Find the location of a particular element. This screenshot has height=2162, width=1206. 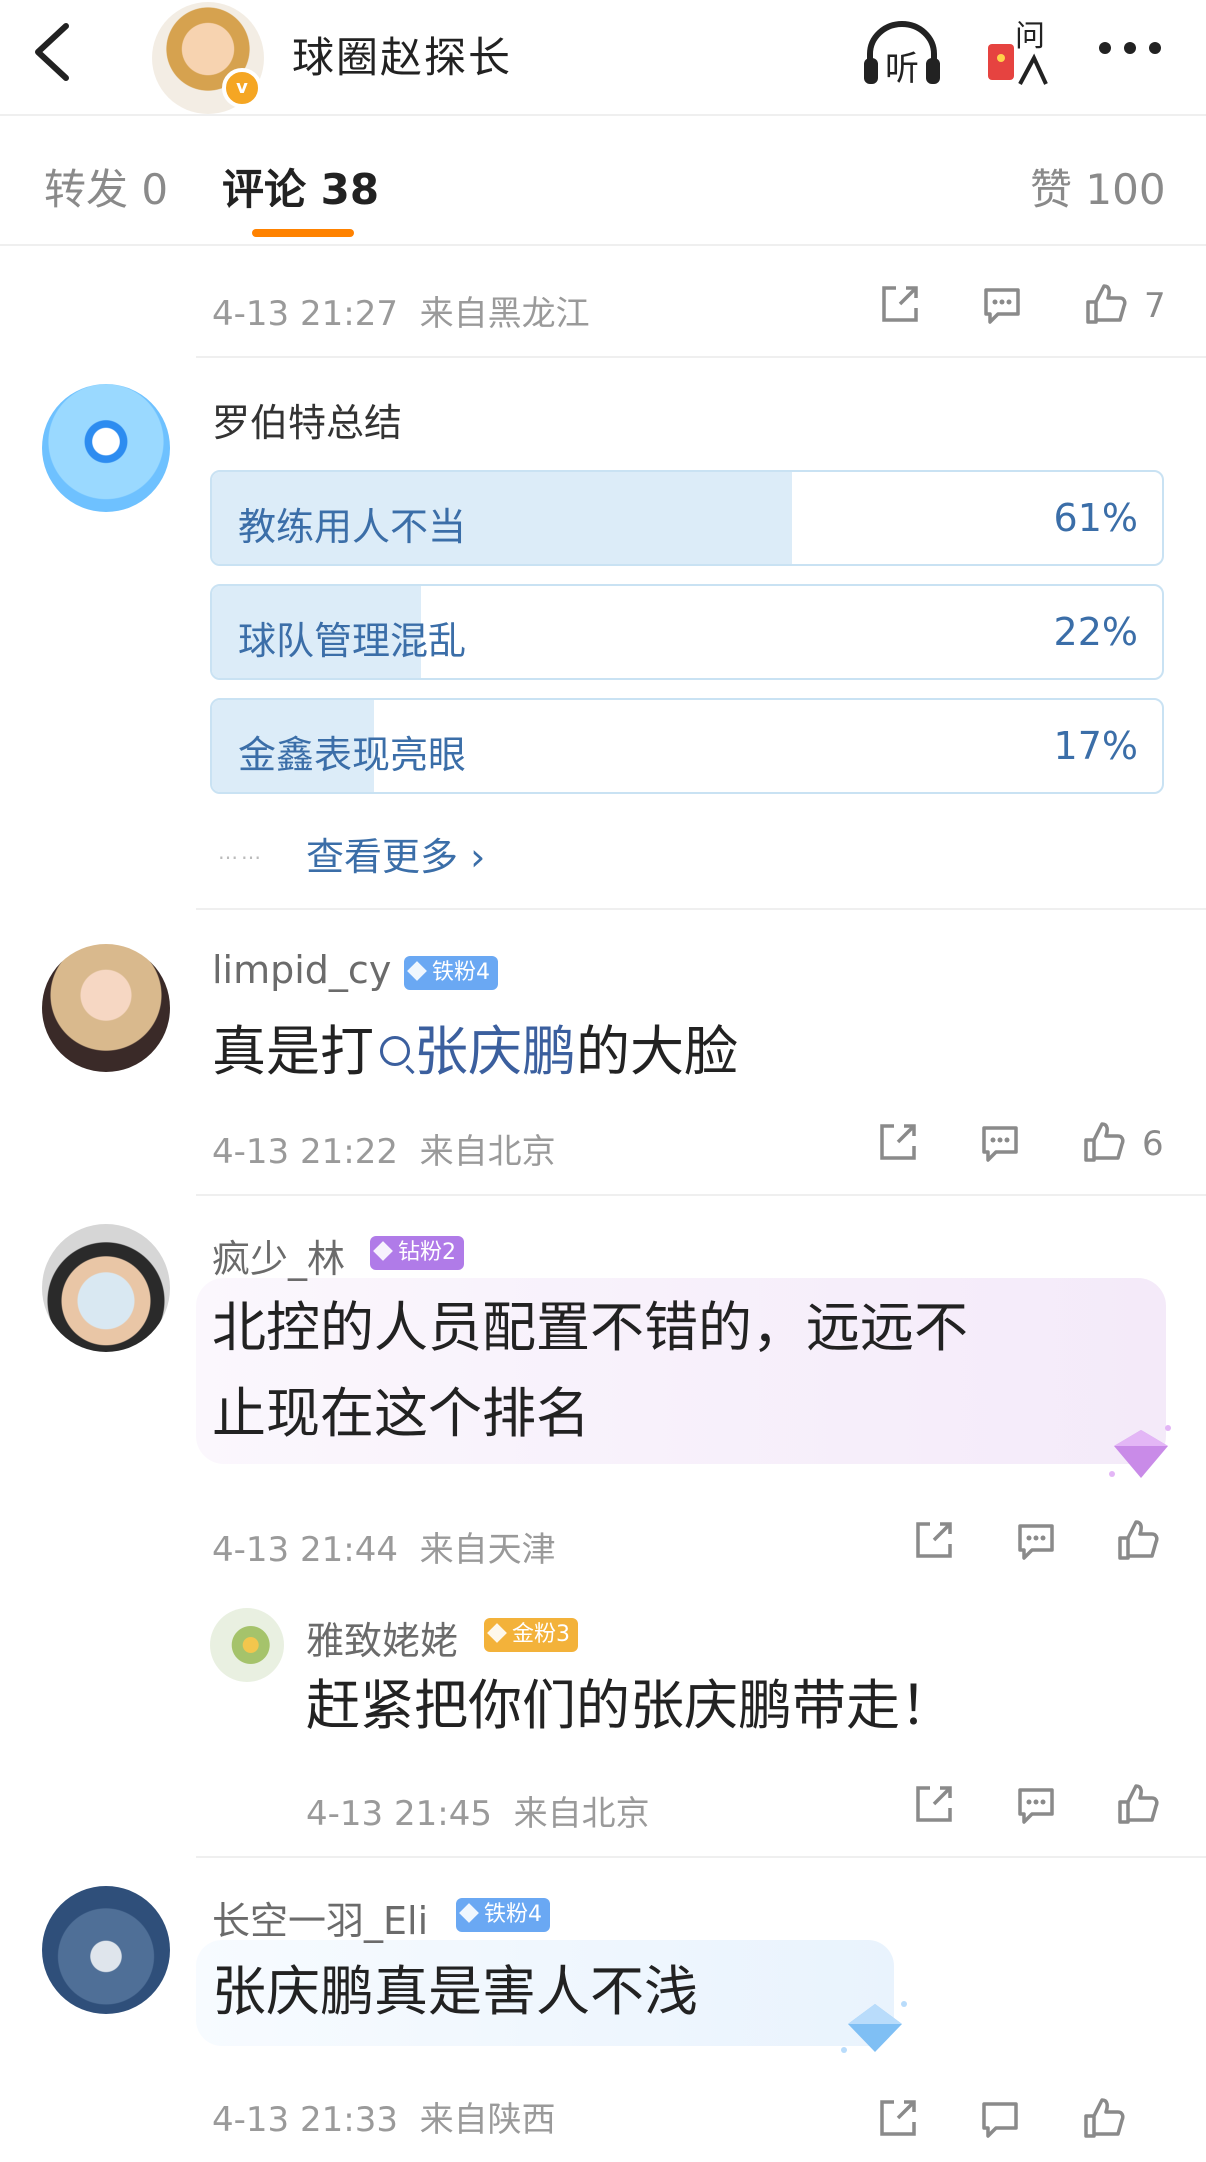

reply-meta: 4-13 21:45 来自北京 is located at coordinates (478, 1810).